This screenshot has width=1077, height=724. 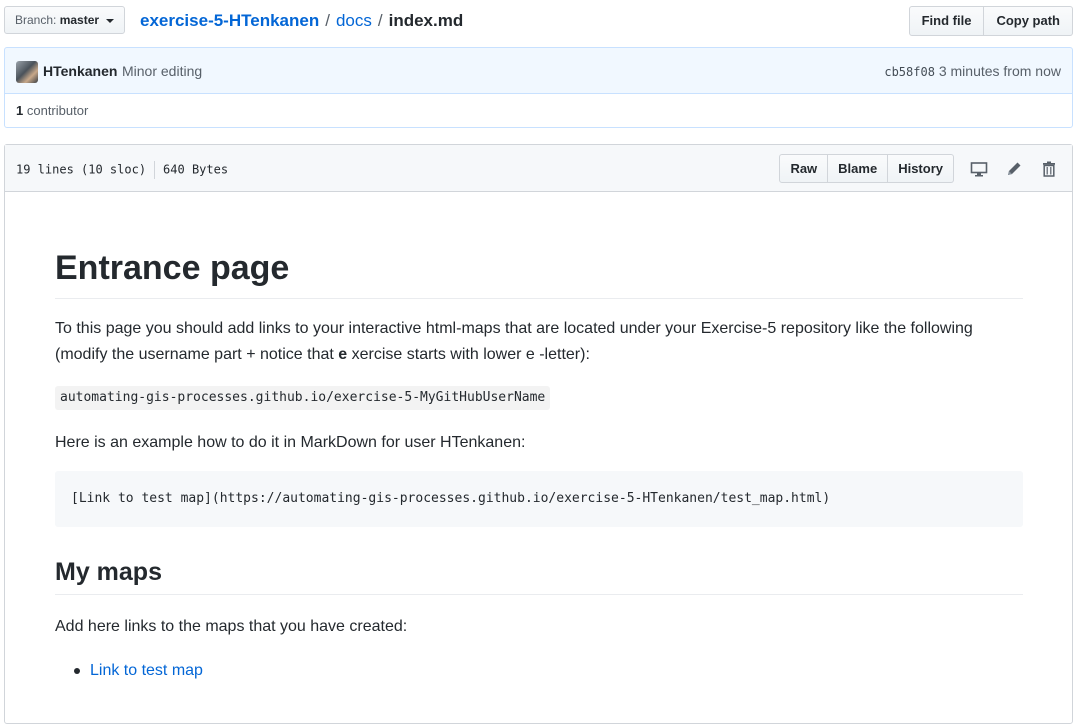 What do you see at coordinates (20, 110) in the screenshot?
I see `contributor-count: 1` at bounding box center [20, 110].